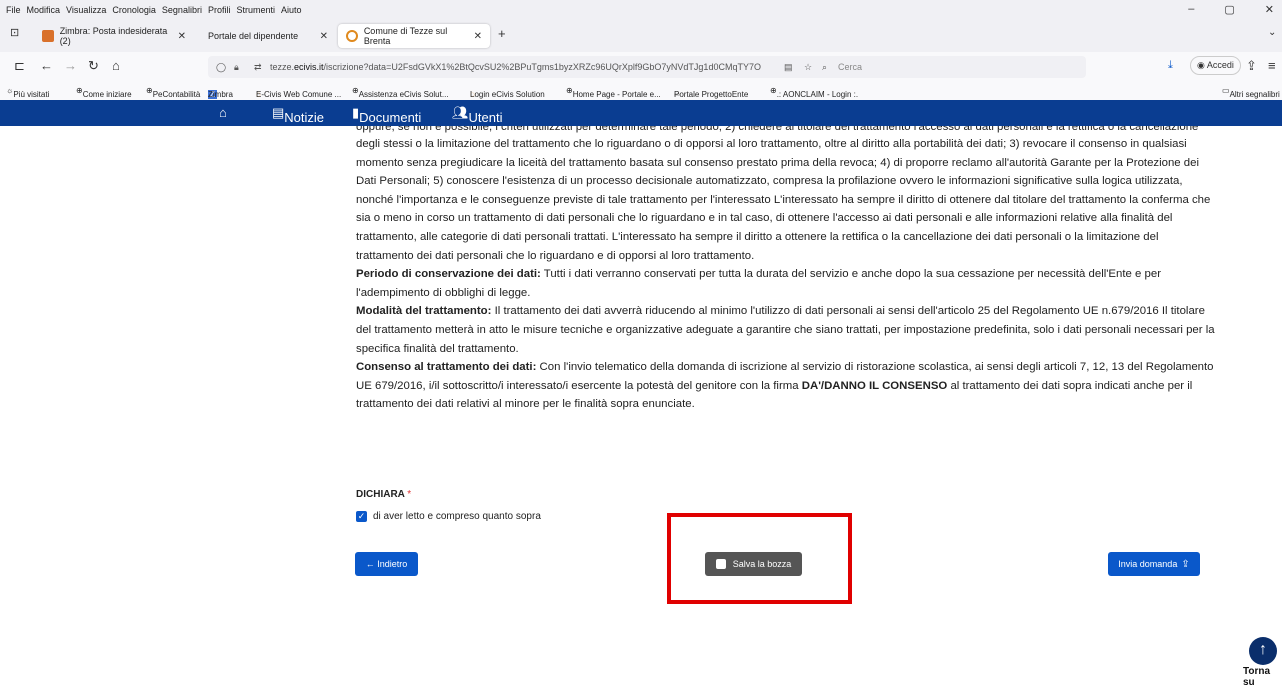 The image size is (1282, 688). What do you see at coordinates (1191, 9) in the screenshot?
I see `minimize-icon: –` at bounding box center [1191, 9].